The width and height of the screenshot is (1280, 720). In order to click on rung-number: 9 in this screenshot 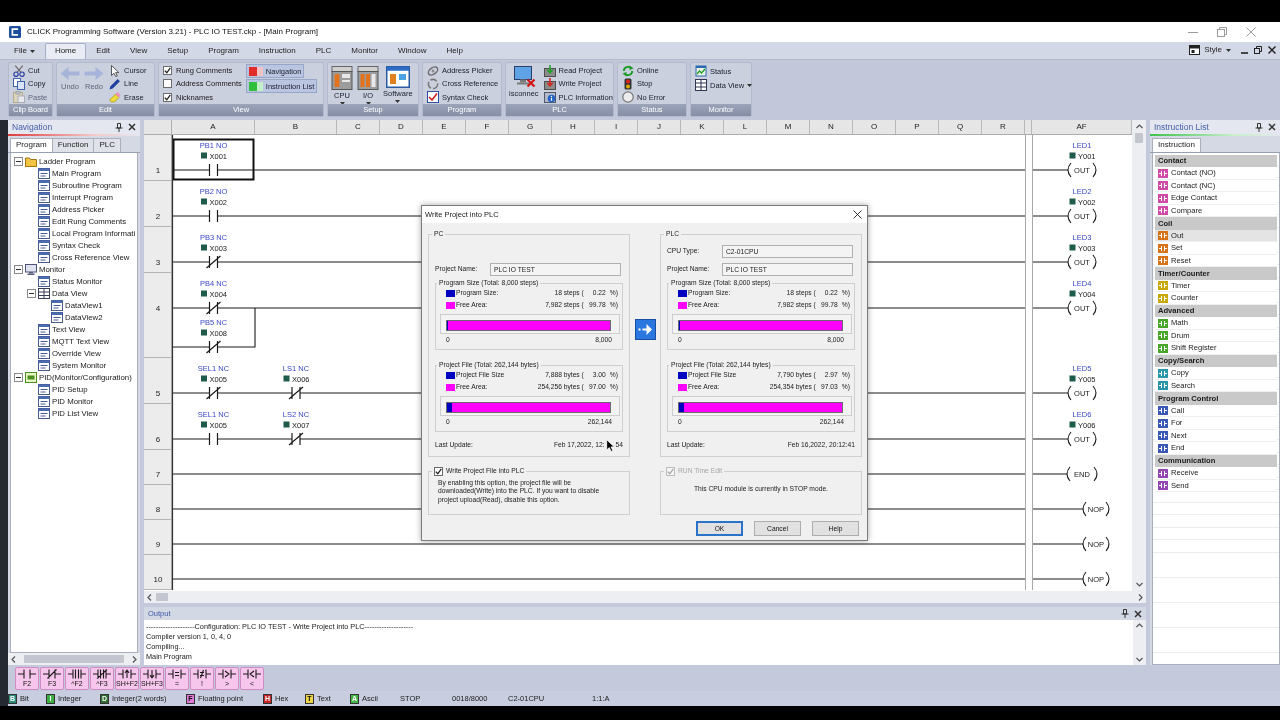, I will do `click(158, 544)`.